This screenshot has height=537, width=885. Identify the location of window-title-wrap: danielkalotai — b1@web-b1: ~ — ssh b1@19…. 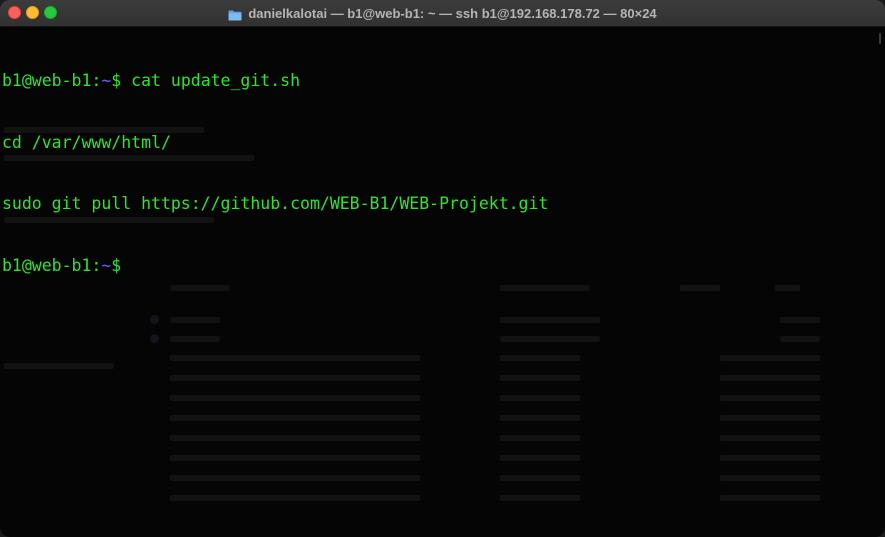
(442, 13).